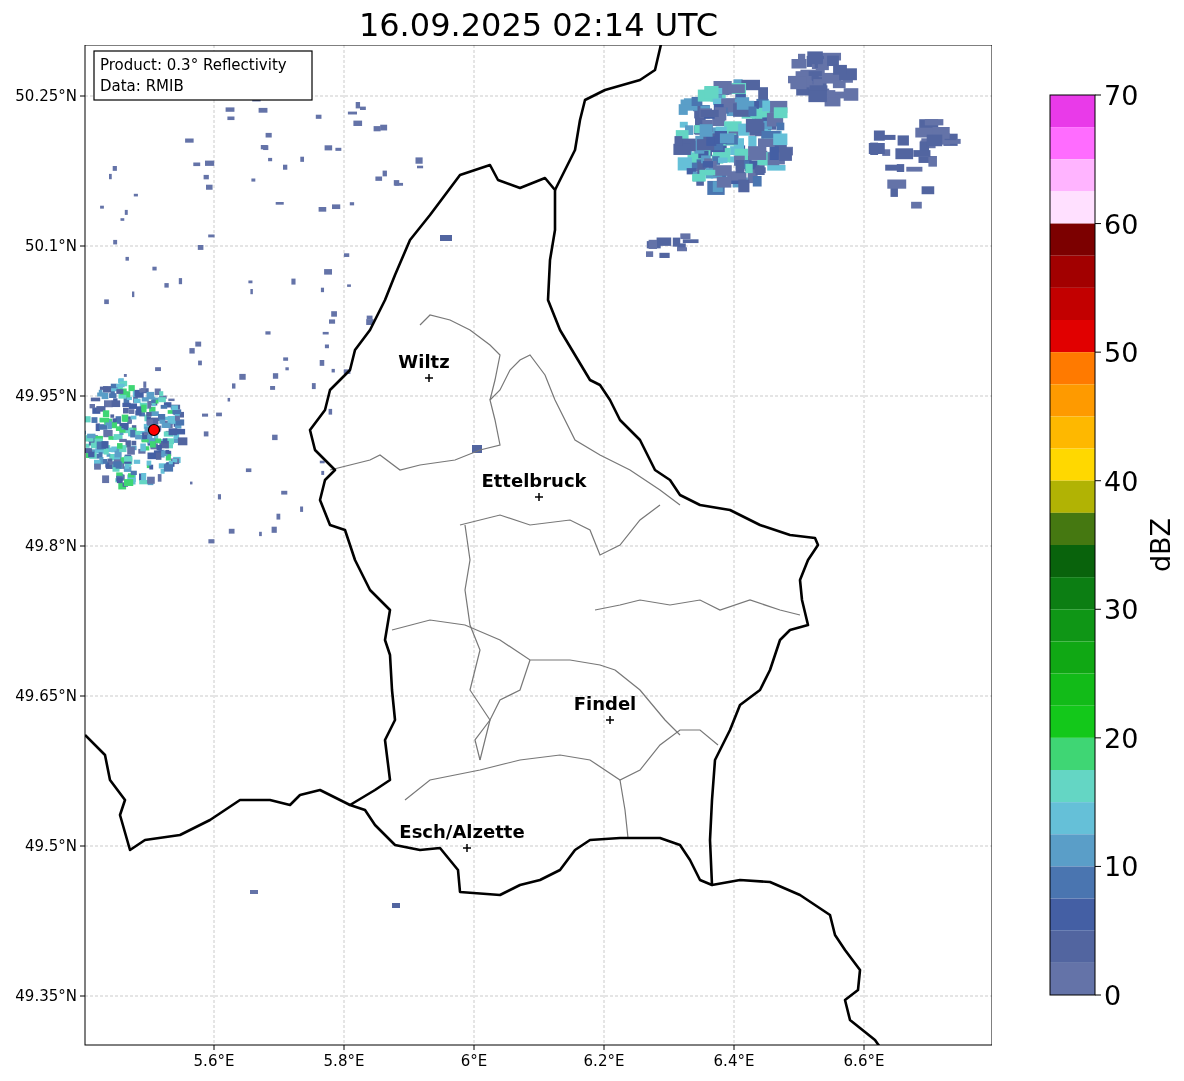 The image size is (1184, 1081). I want to click on colorbar-tick-label: 70, so click(1121, 95).